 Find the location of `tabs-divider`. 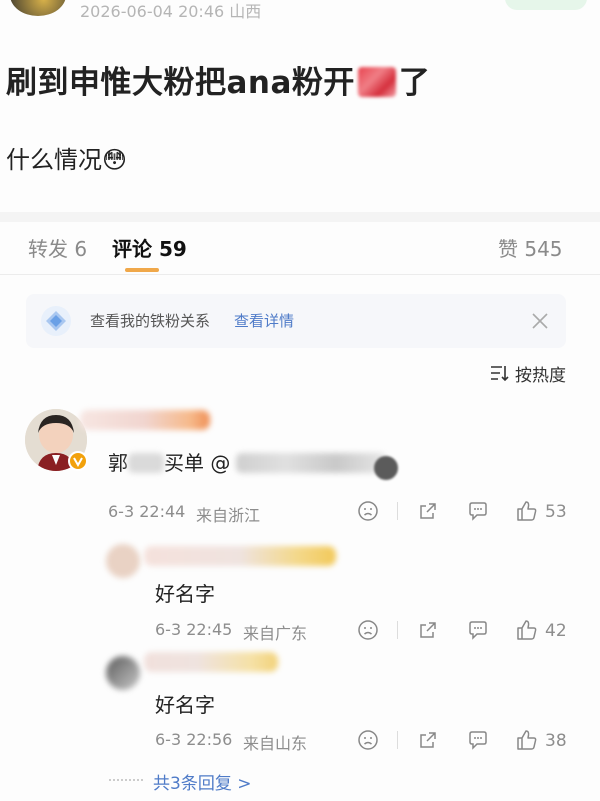

tabs-divider is located at coordinates (300, 274).